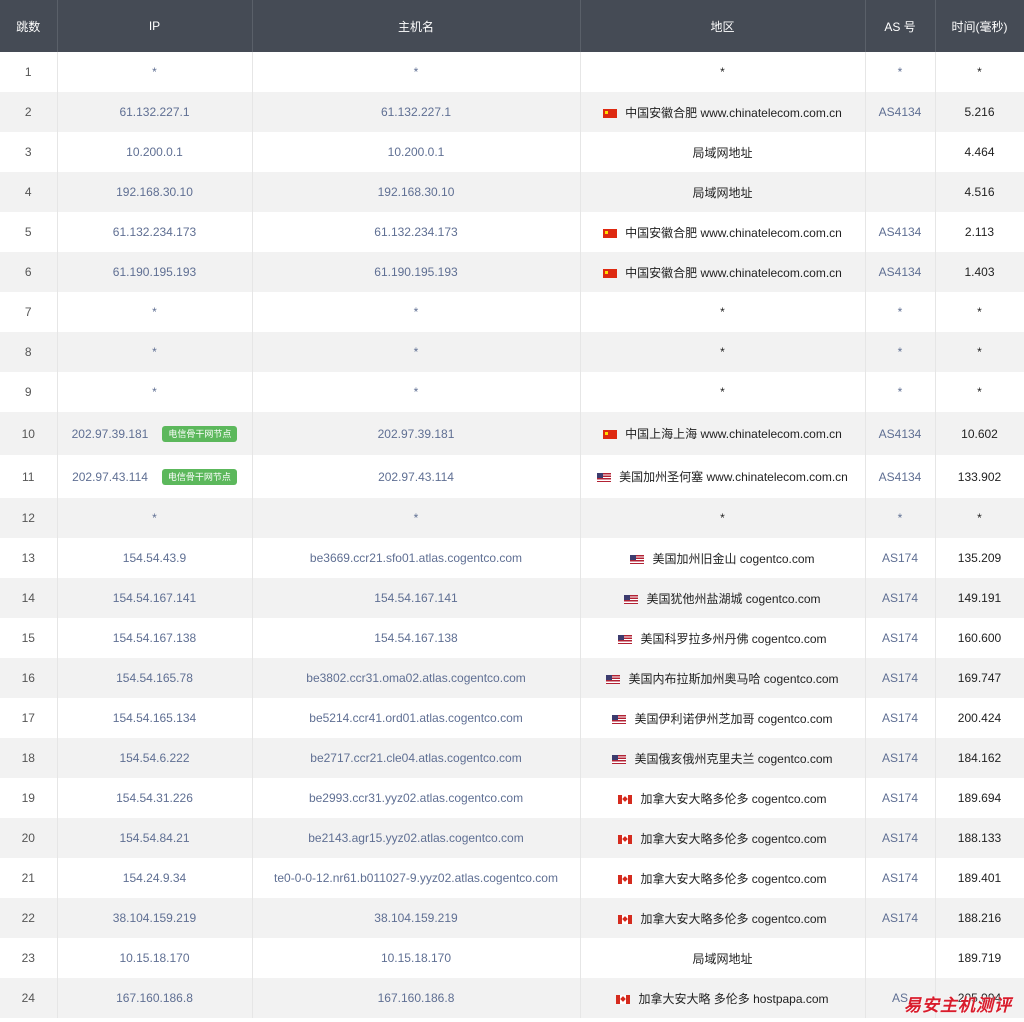 The height and width of the screenshot is (1022, 1024). I want to click on ip-address: 202.97.43.114, so click(110, 477).